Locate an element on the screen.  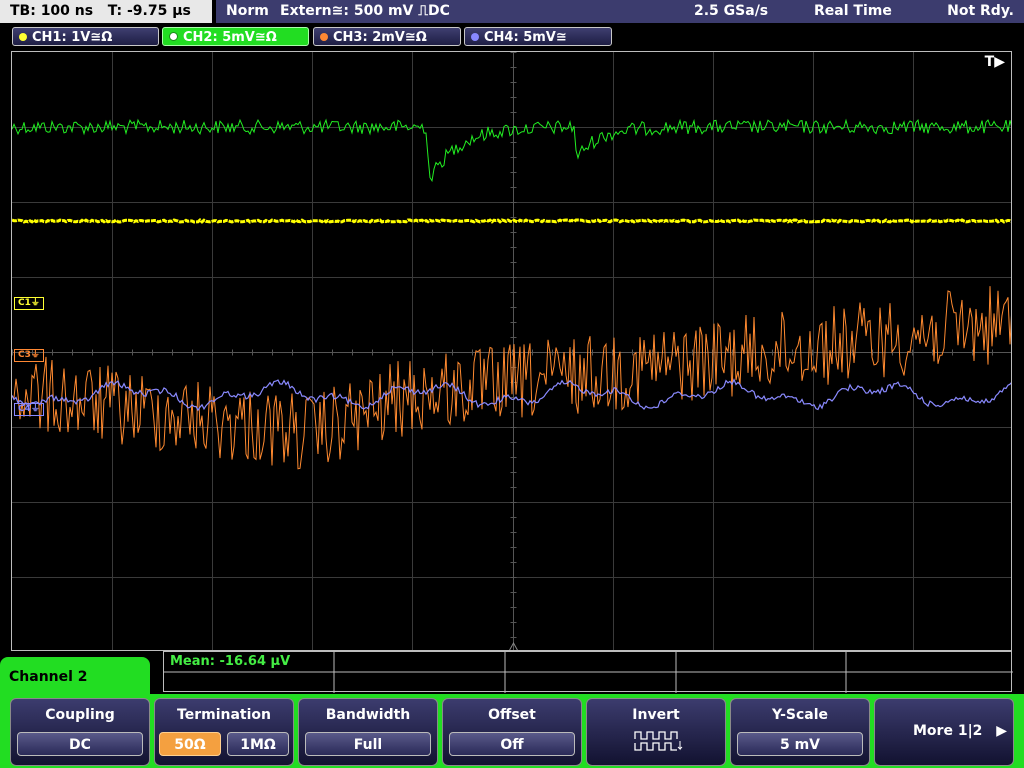
termination-1mohm-button: 1MΩ is located at coordinates (258, 744).